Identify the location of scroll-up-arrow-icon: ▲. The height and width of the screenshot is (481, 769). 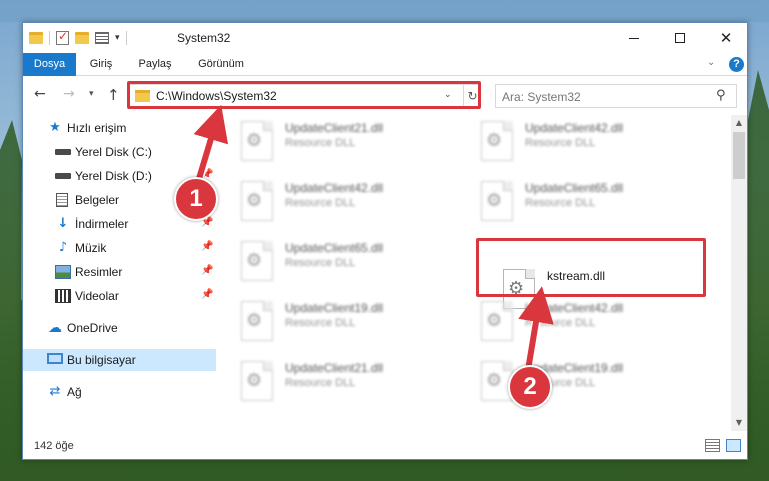
(739, 123).